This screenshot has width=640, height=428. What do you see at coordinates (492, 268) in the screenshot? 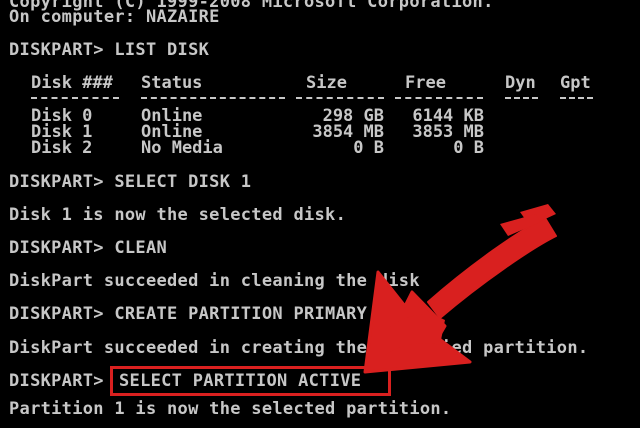
I see `arrow-shaft` at bounding box center [492, 268].